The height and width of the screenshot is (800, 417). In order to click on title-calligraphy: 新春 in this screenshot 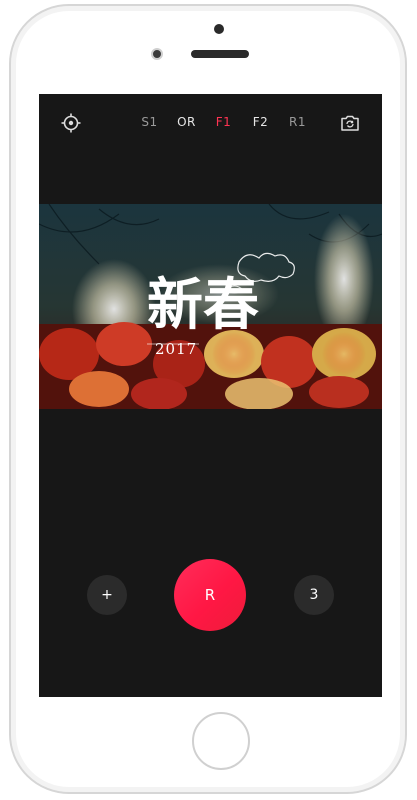, I will do `click(203, 305)`.